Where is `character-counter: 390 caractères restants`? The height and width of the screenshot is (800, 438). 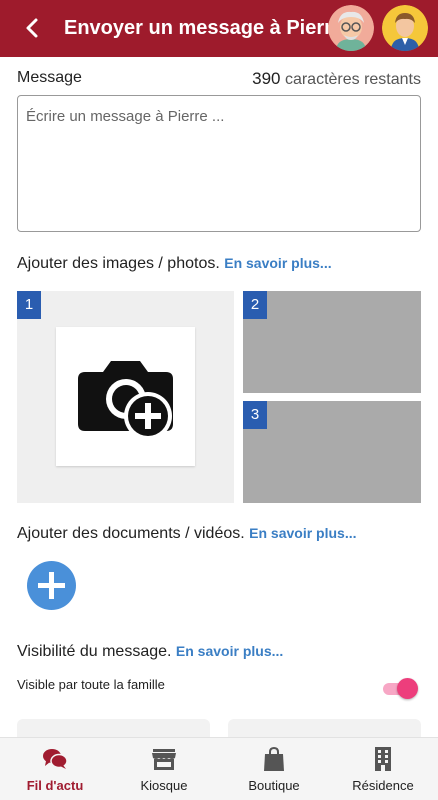
character-counter: 390 caractères restants is located at coordinates (336, 79).